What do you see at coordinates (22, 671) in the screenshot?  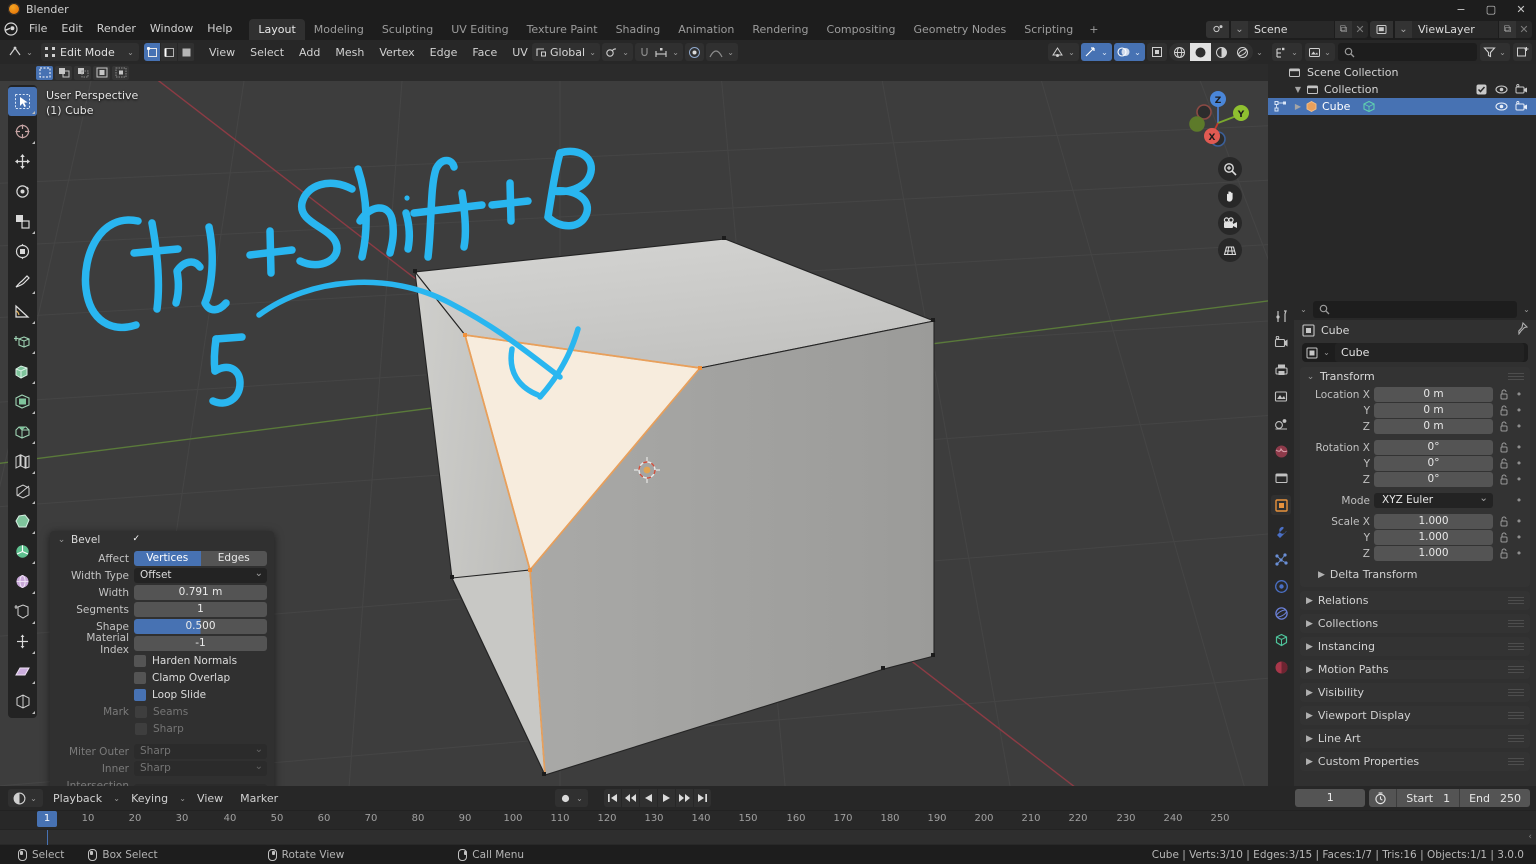 I see `shear-tool-button` at bounding box center [22, 671].